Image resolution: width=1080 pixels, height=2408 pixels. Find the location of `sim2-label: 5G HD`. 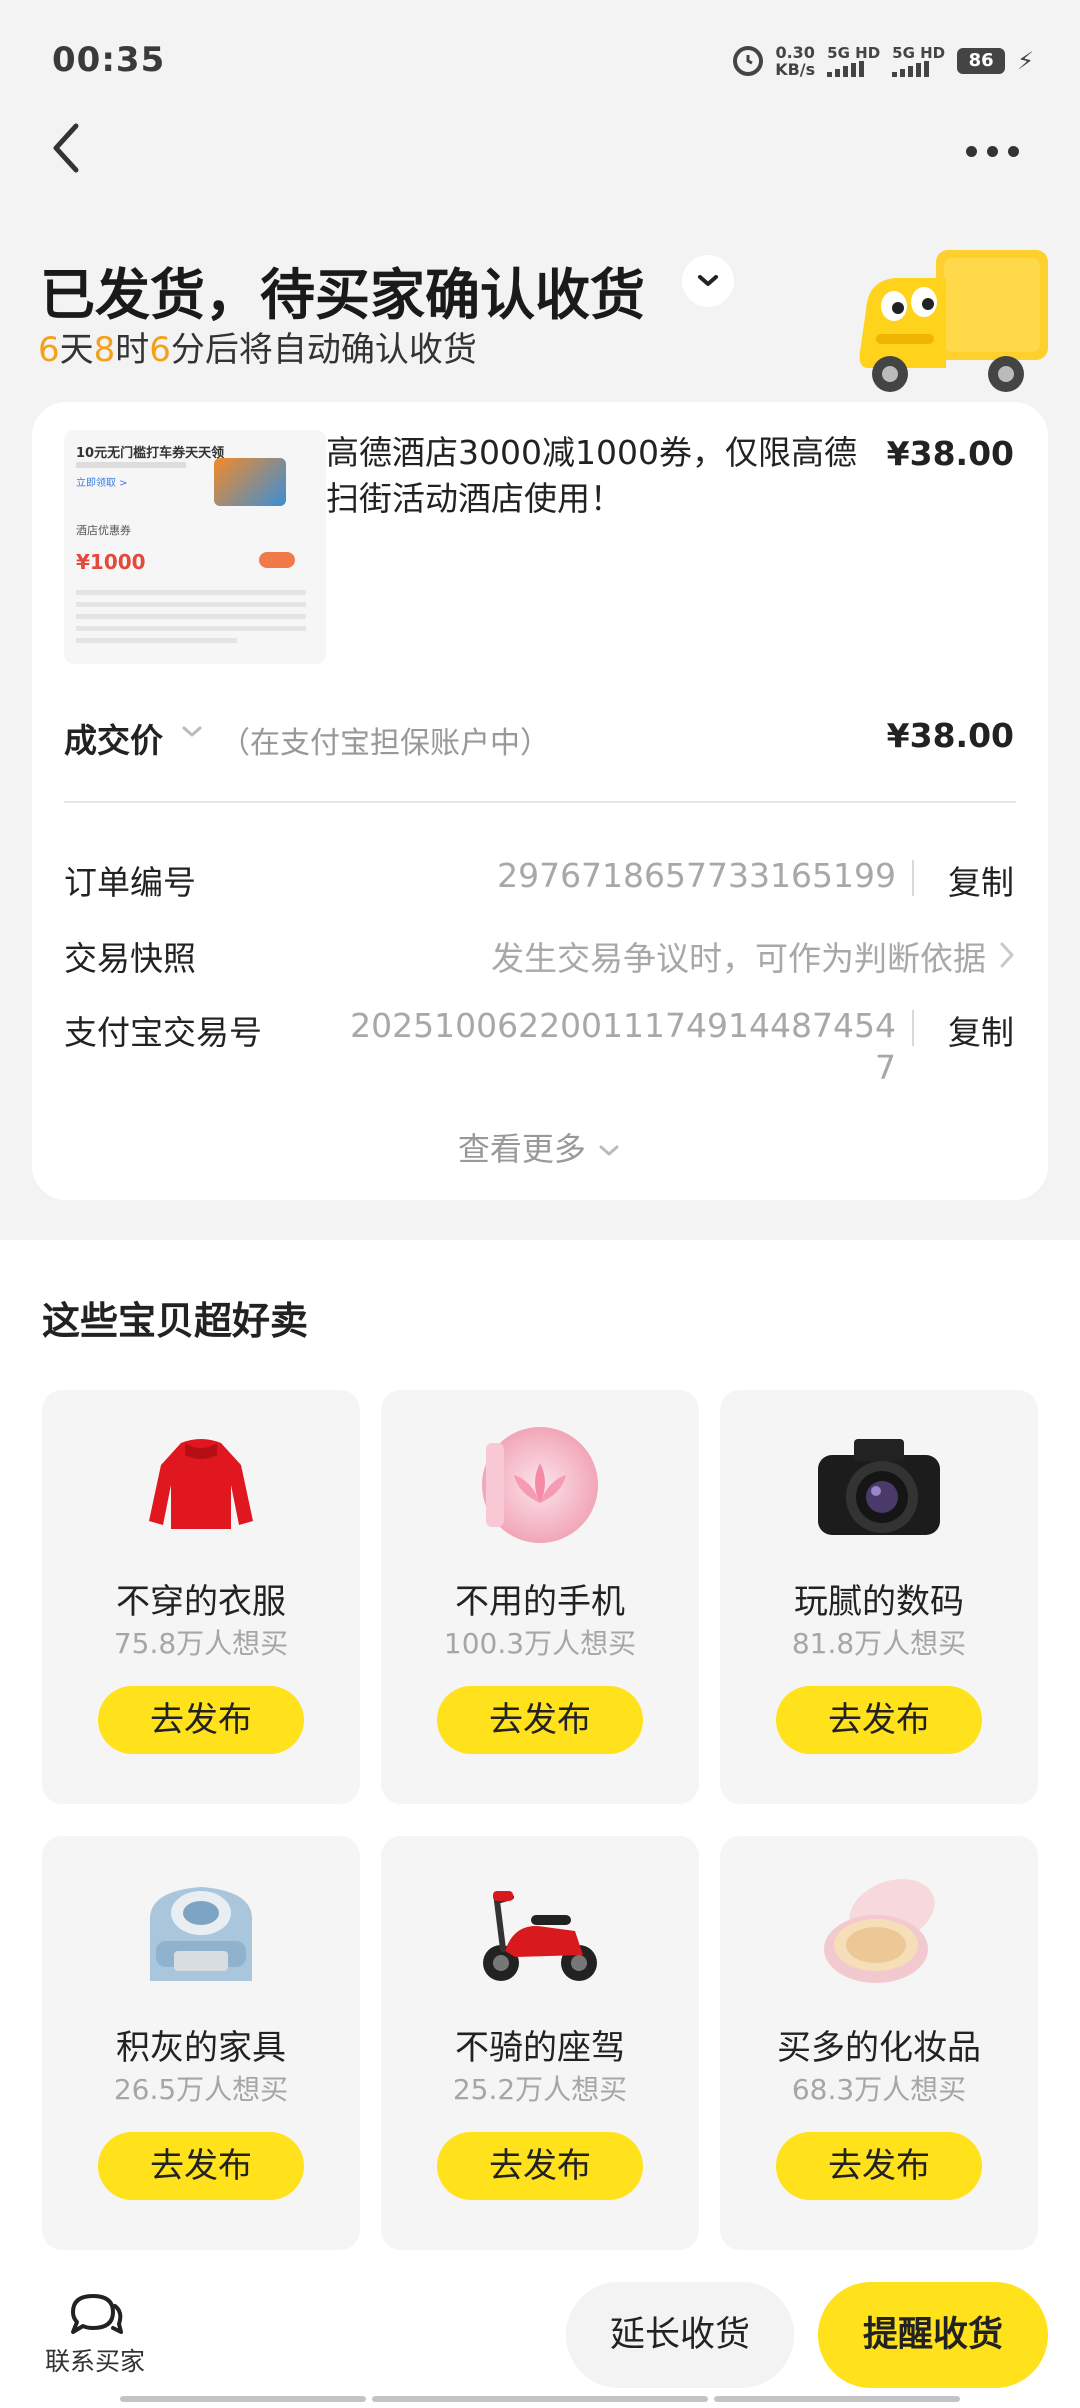

sim2-label: 5G HD is located at coordinates (919, 53).